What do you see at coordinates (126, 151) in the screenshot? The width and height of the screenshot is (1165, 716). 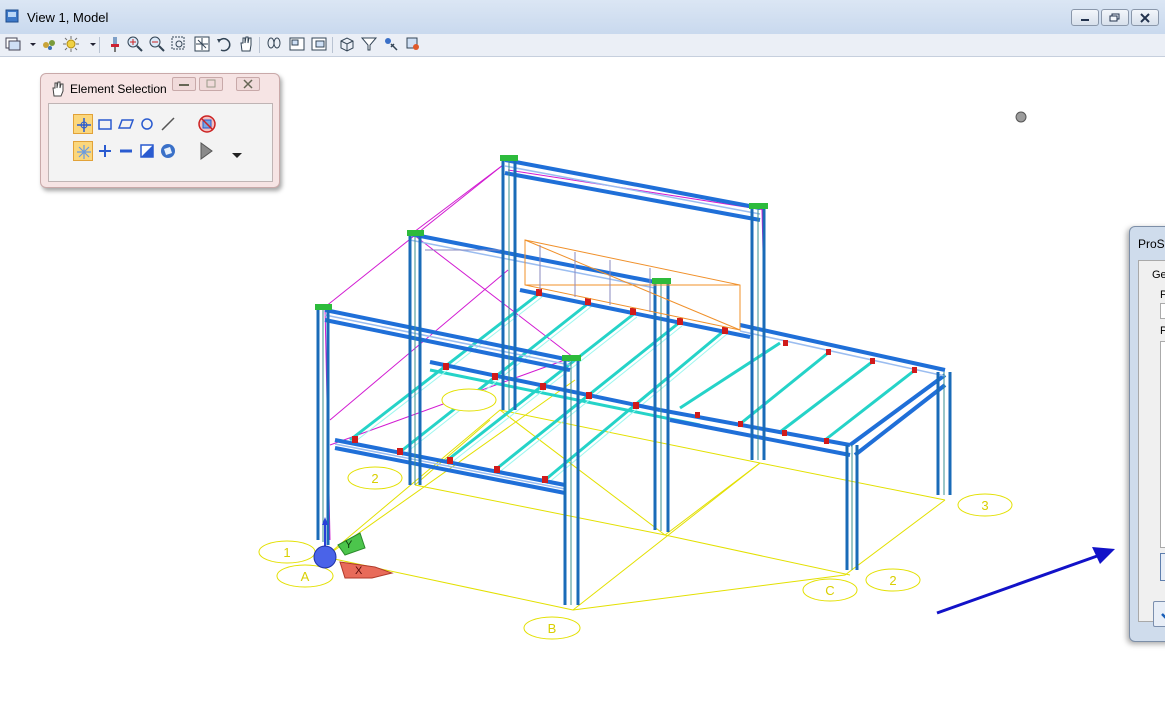 I see `subtract-mode-icon` at bounding box center [126, 151].